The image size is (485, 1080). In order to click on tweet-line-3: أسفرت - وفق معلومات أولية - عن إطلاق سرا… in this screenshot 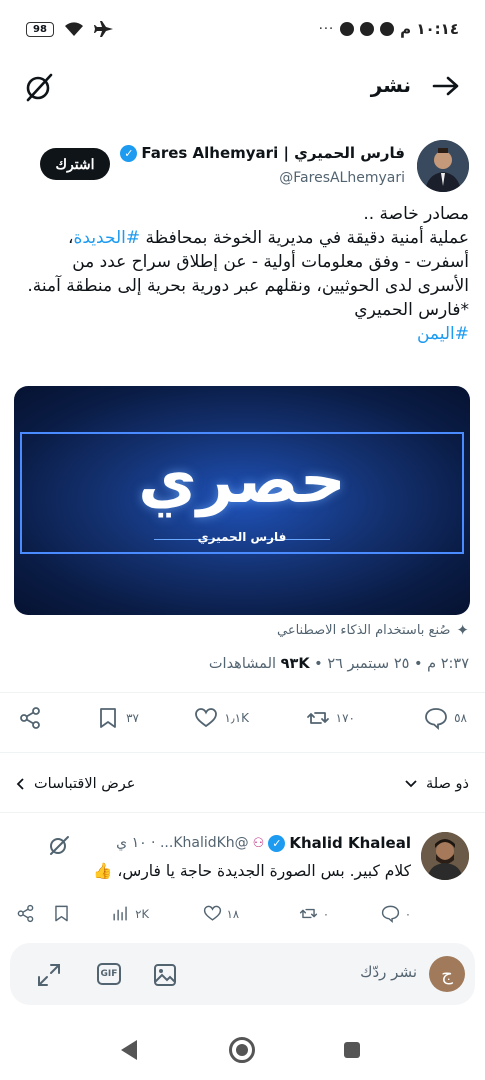, I will do `click(270, 262)`.